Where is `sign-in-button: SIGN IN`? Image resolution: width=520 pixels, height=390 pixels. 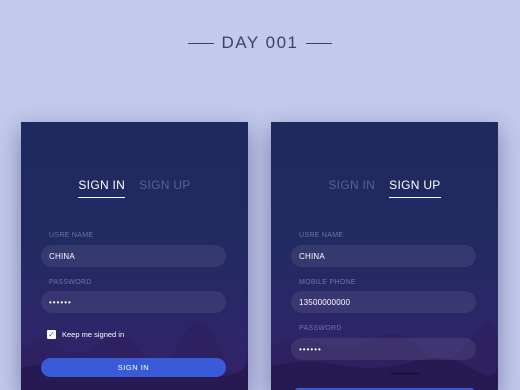 sign-in-button: SIGN IN is located at coordinates (133, 367).